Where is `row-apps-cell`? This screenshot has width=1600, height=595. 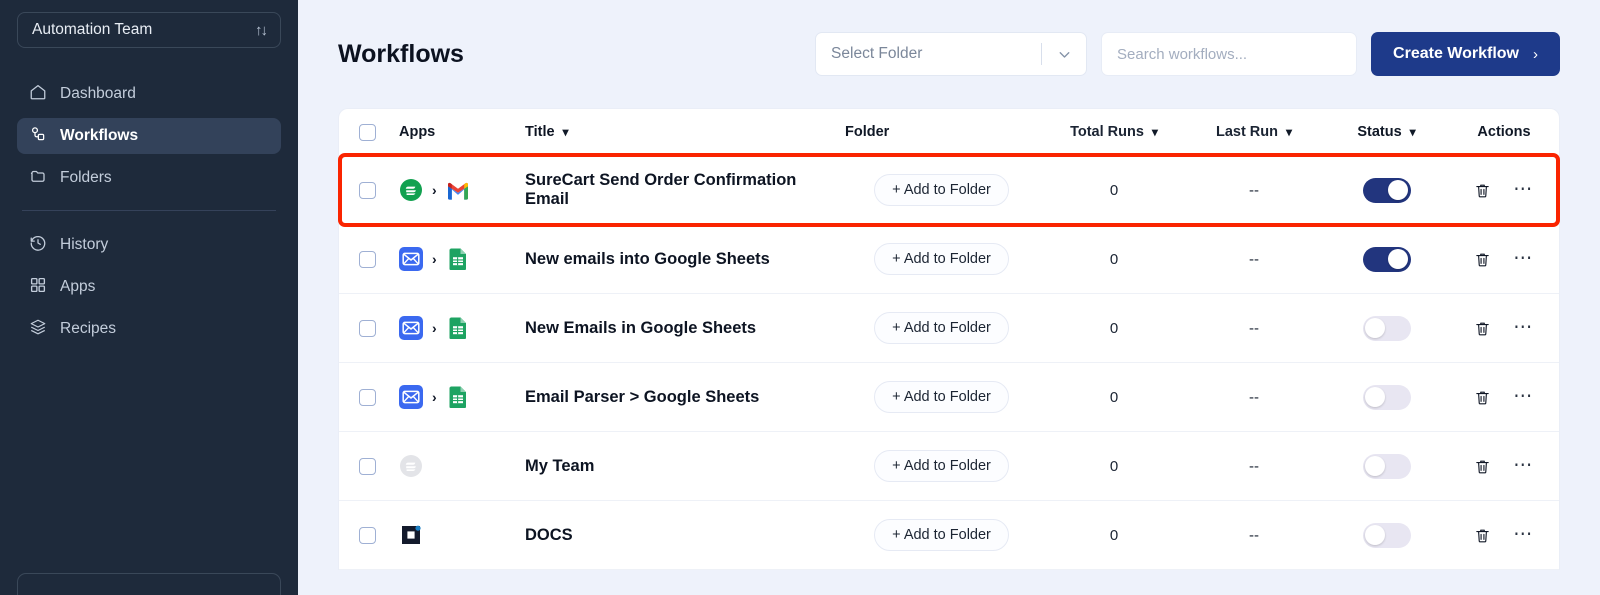 row-apps-cell is located at coordinates (450, 535).